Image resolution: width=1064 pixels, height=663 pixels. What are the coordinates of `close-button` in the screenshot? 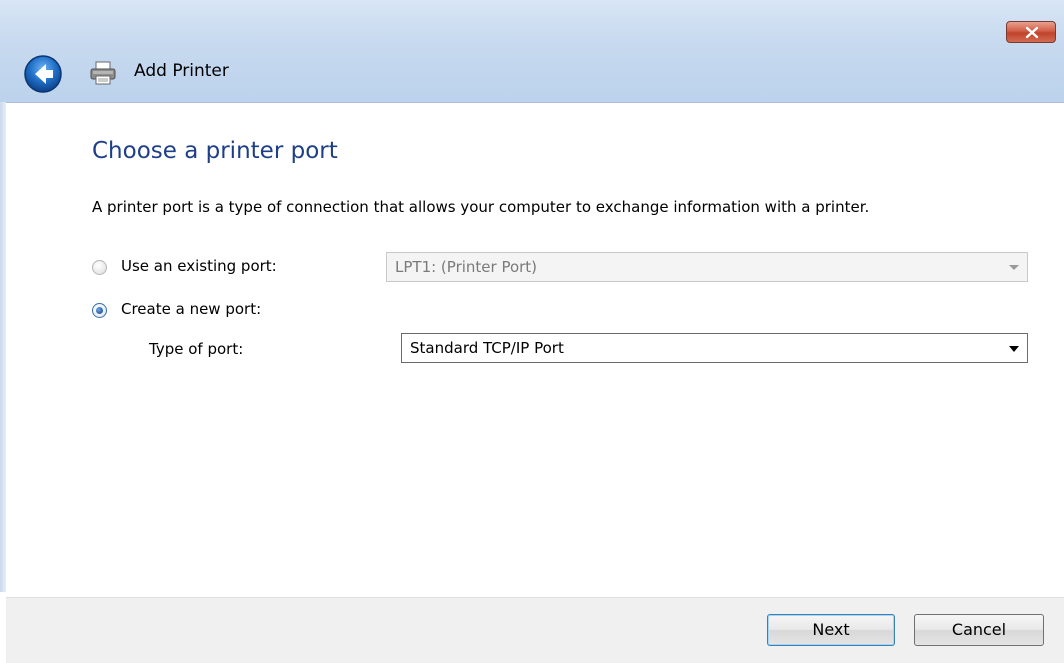 It's located at (1031, 32).